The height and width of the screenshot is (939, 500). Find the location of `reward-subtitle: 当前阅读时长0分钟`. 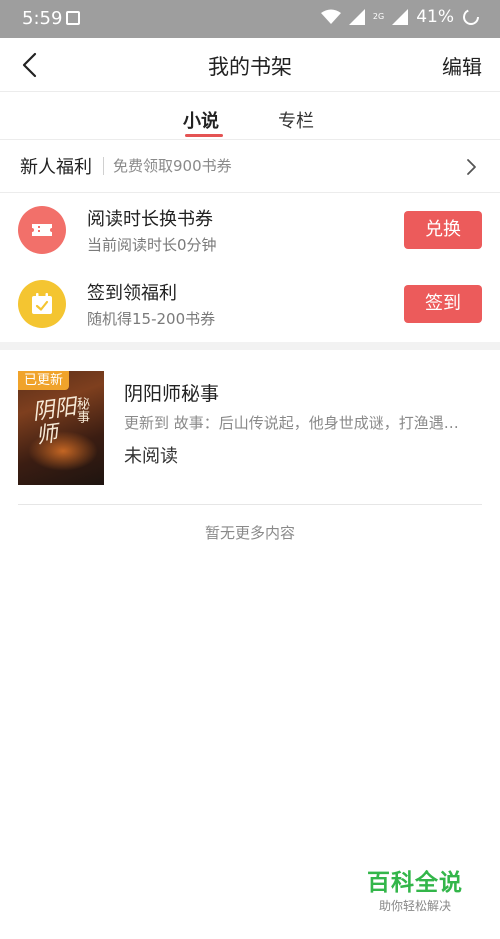

reward-subtitle: 当前阅读时长0分钟 is located at coordinates (152, 245).